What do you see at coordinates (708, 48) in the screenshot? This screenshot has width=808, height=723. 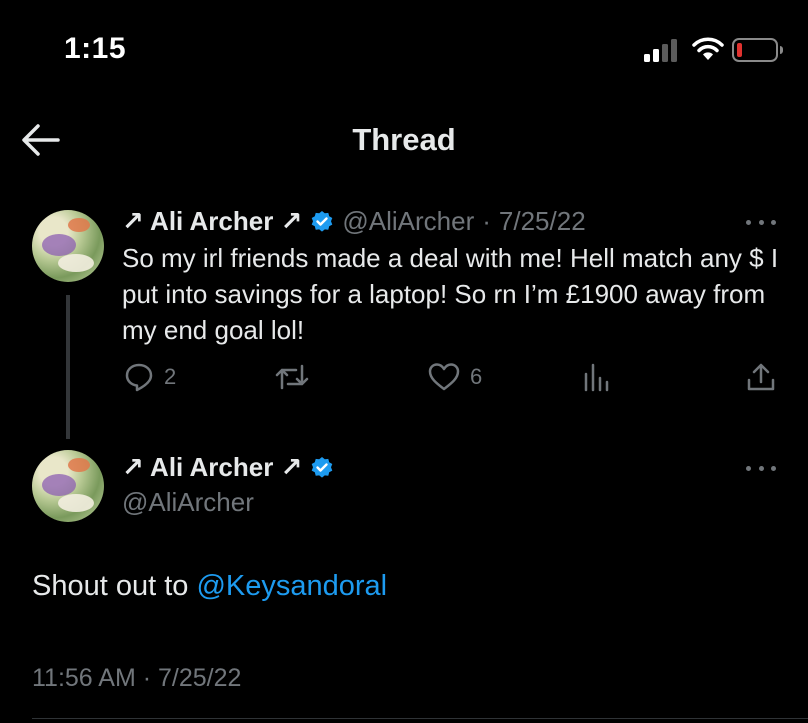 I see `wifi-icon` at bounding box center [708, 48].